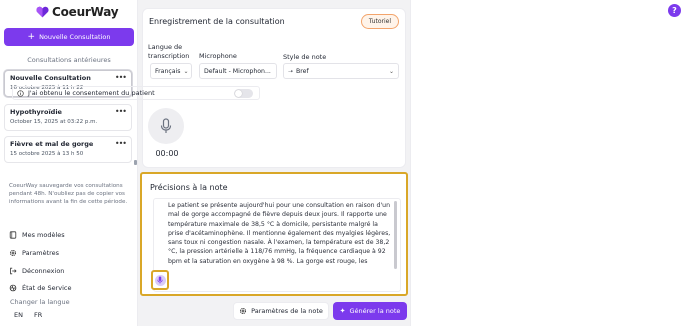 This screenshot has height=326, width=688. I want to click on consultation-name: Nouvelle Consultation, so click(50, 78).